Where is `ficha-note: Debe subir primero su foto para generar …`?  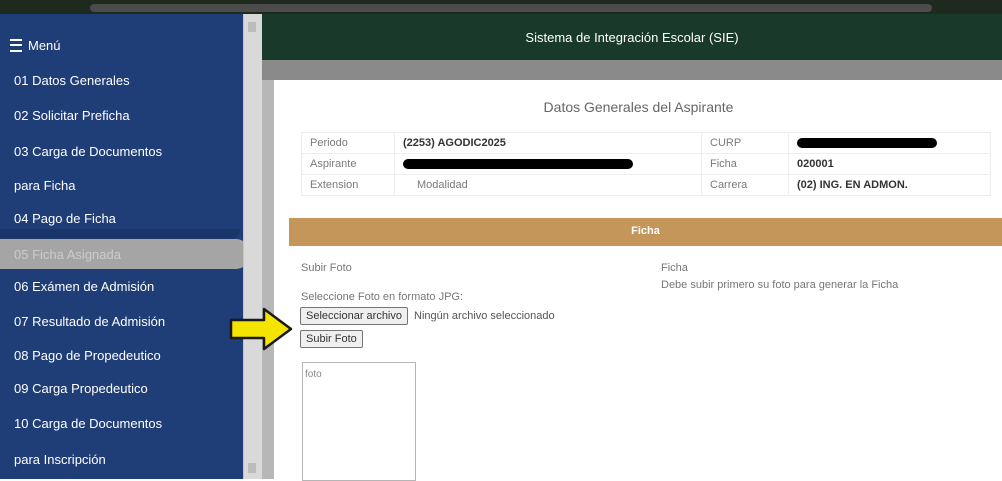 ficha-note: Debe subir primero su foto para generar … is located at coordinates (780, 285).